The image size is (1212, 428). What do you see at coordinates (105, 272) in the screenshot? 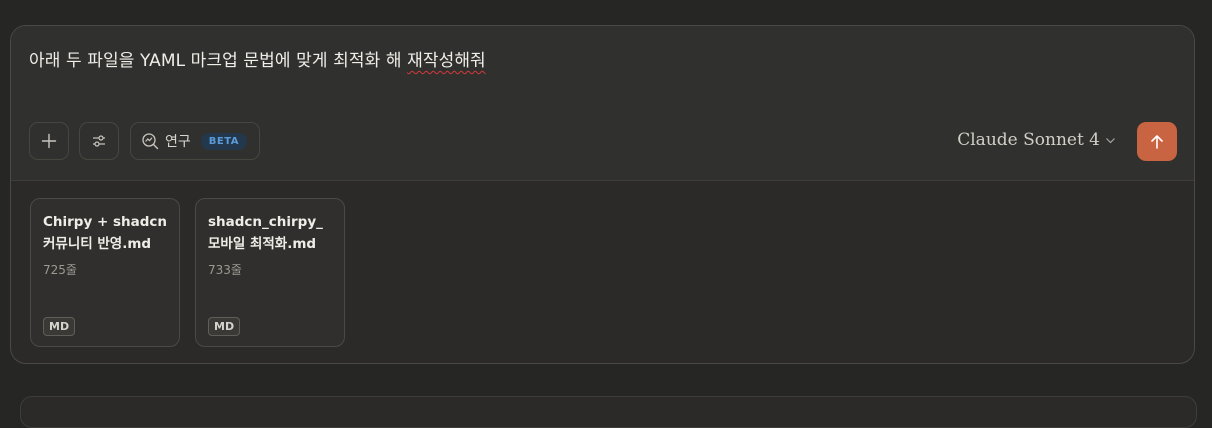
I see `attachment-card: Chirpy + shadcn 커뮤니티 반영.md 725줄 MD` at bounding box center [105, 272].